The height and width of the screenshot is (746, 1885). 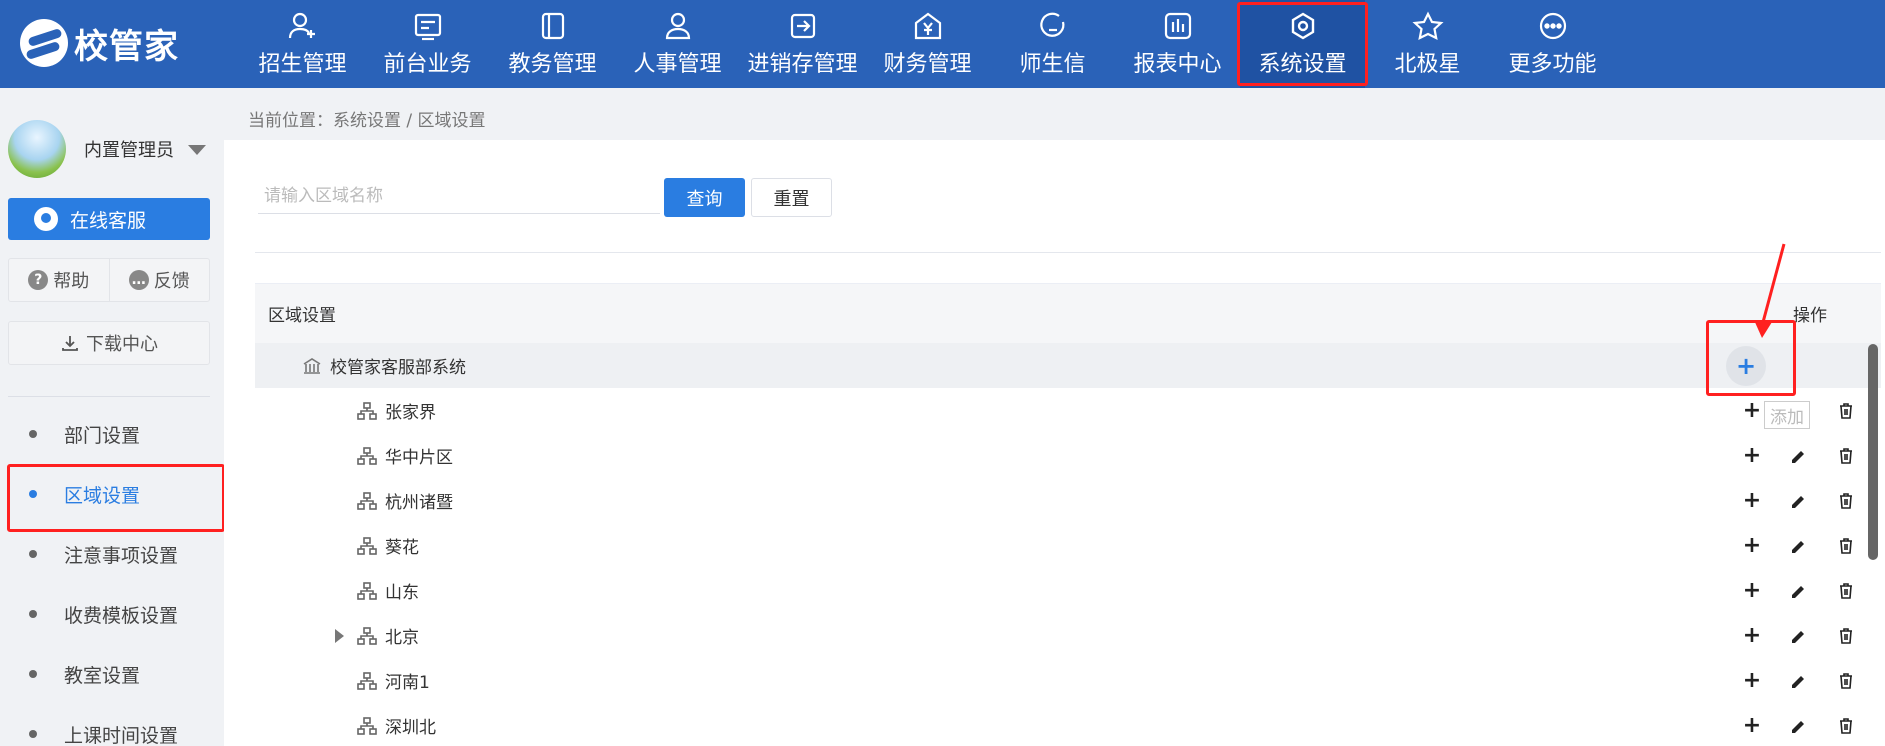 I want to click on table-row: 华中片区 +, so click(x=1068, y=455).